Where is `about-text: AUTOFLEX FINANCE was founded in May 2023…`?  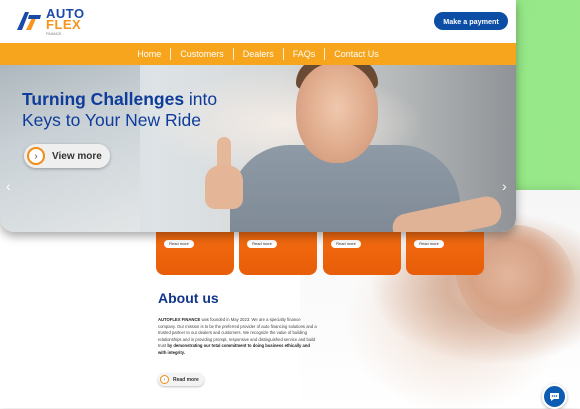
about-text: AUTOFLEX FINANCE was founded in May 2023… is located at coordinates (238, 337).